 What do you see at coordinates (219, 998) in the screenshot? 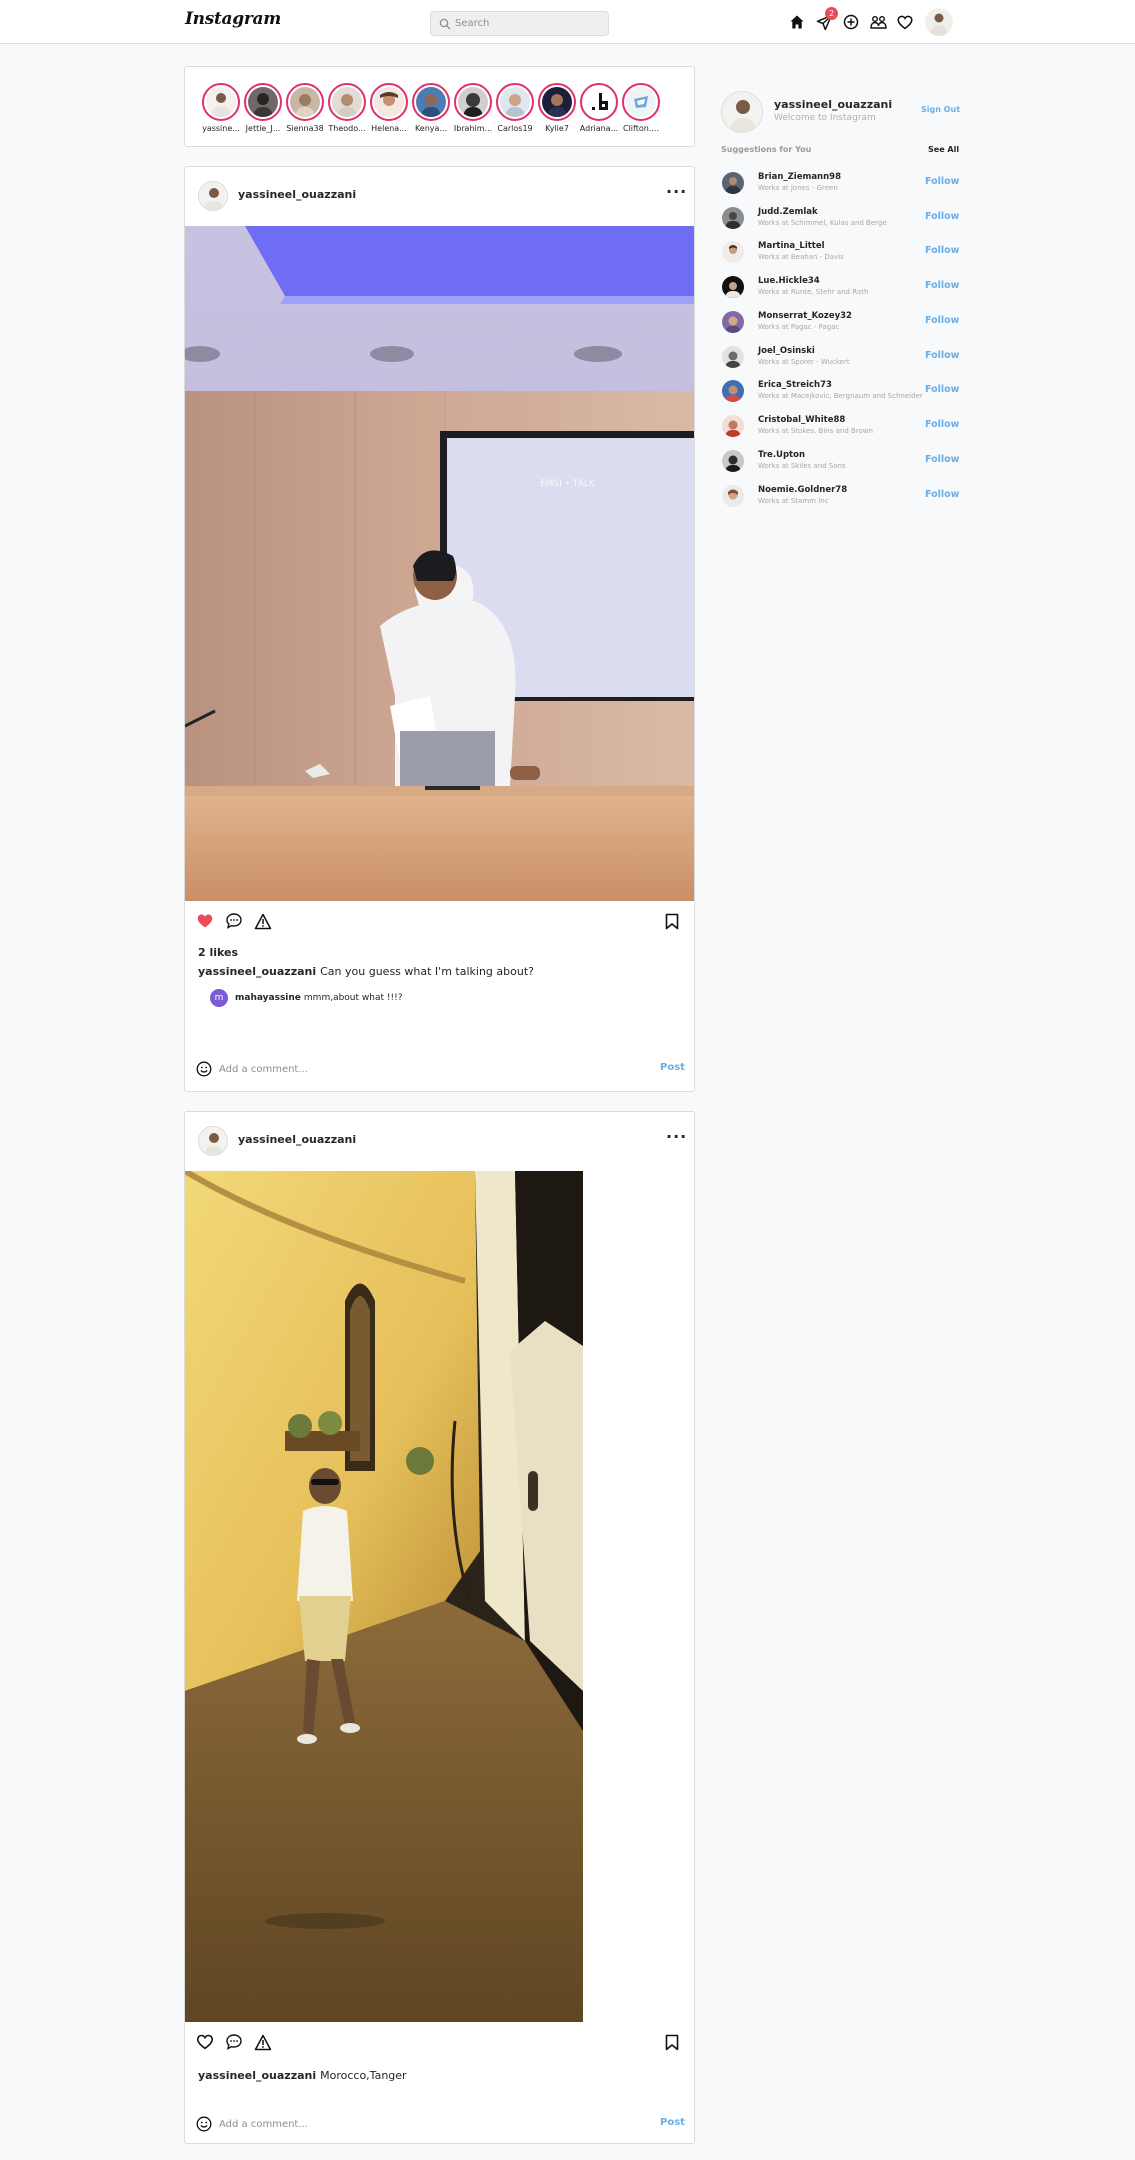
I see `commenter-avatar: m` at bounding box center [219, 998].